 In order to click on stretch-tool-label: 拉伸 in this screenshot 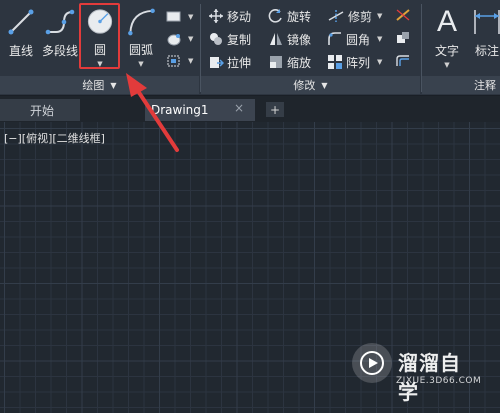, I will do `click(239, 62)`.